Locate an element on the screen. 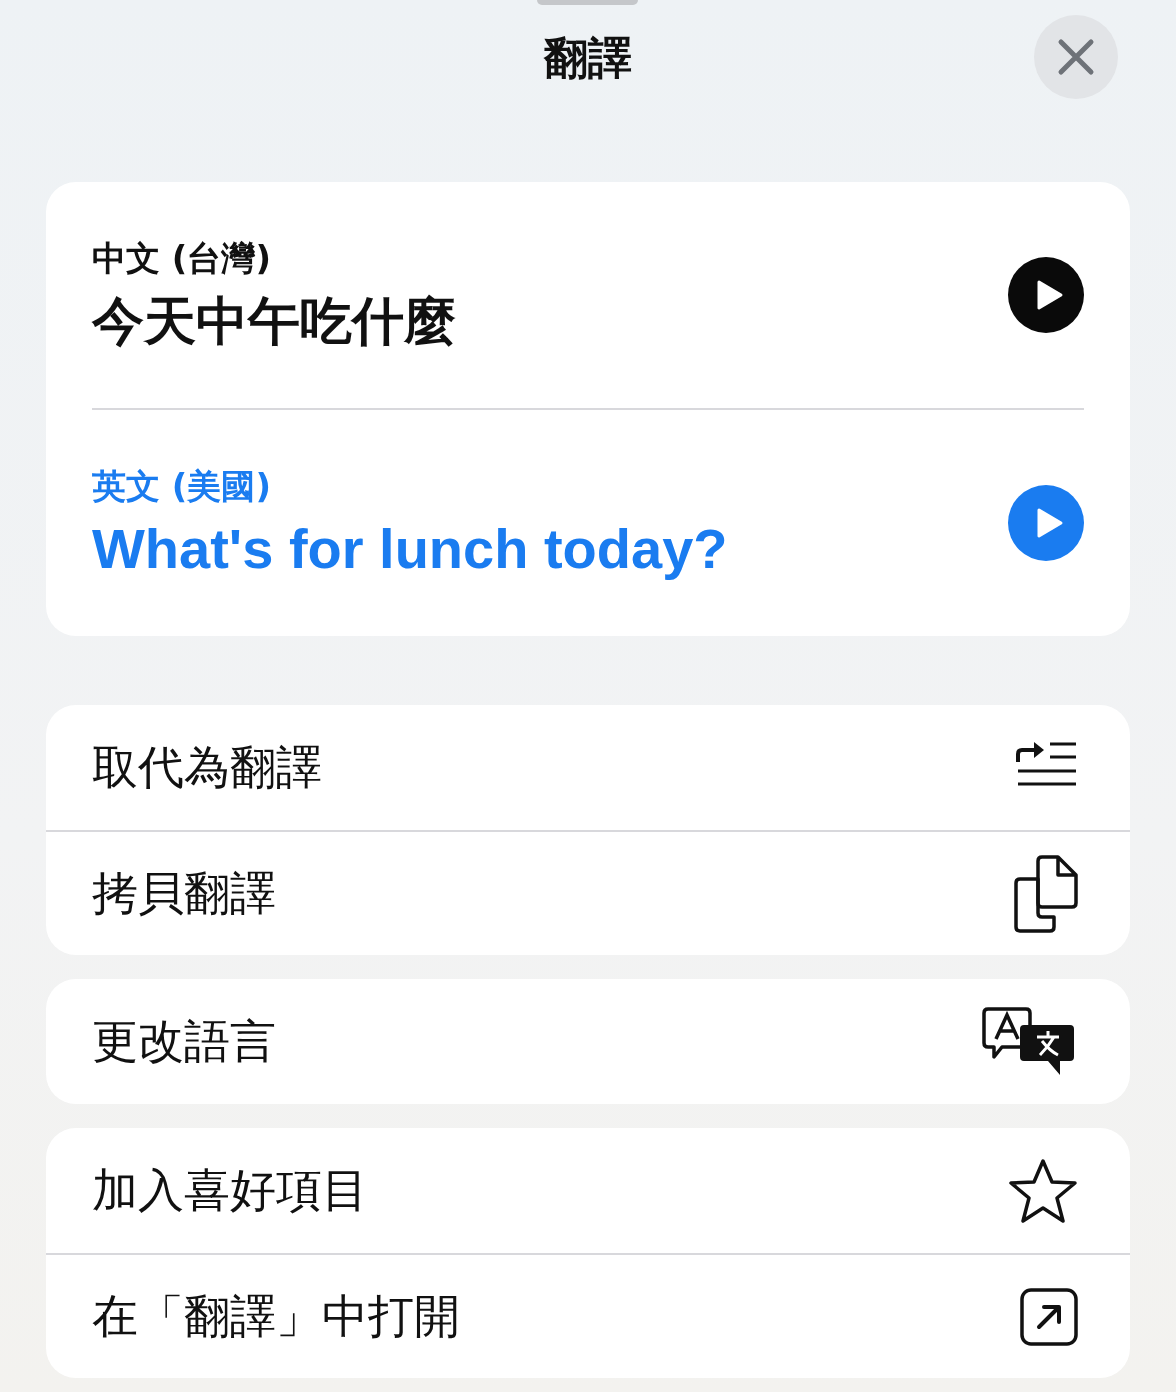 The width and height of the screenshot is (1176, 1392). copy-icon is located at coordinates (1046, 893).